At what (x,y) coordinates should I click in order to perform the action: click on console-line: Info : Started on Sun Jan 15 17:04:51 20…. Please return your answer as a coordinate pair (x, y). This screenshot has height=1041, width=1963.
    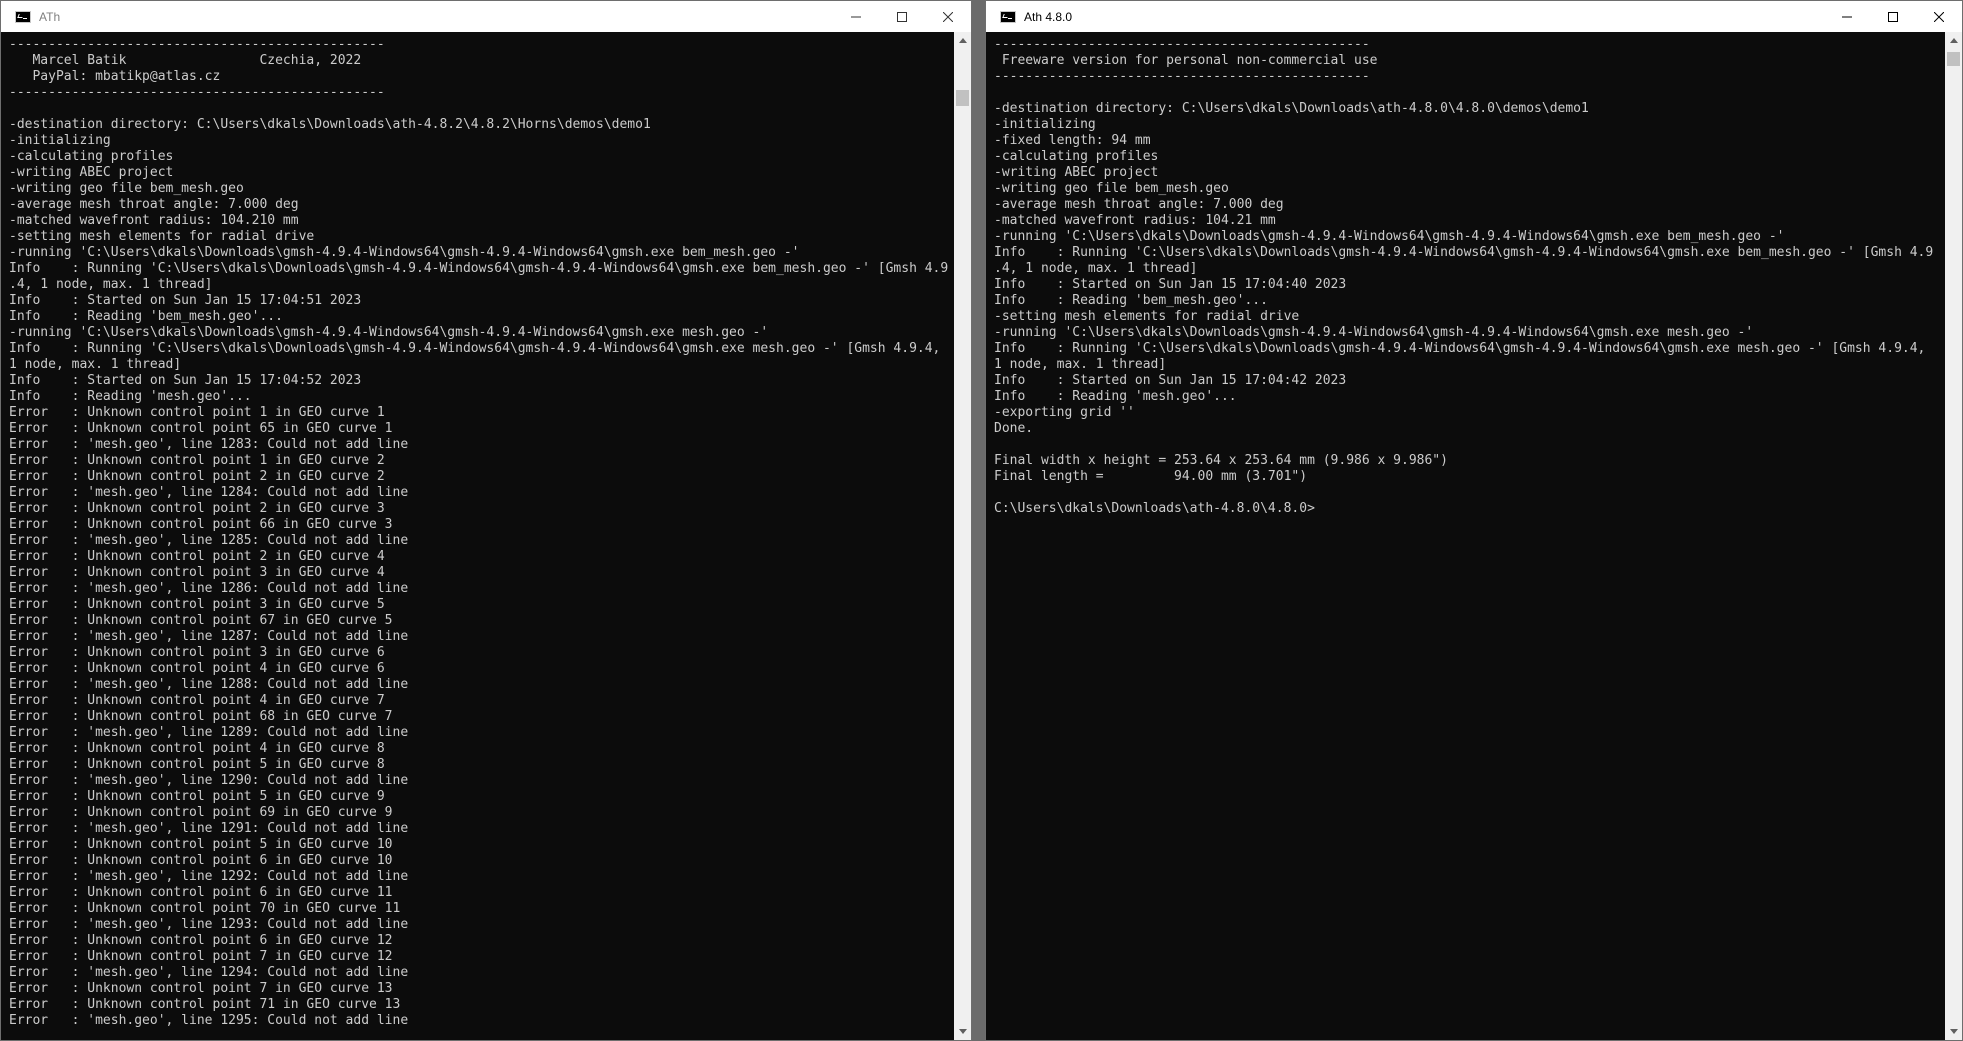
    Looking at the image, I should click on (185, 300).